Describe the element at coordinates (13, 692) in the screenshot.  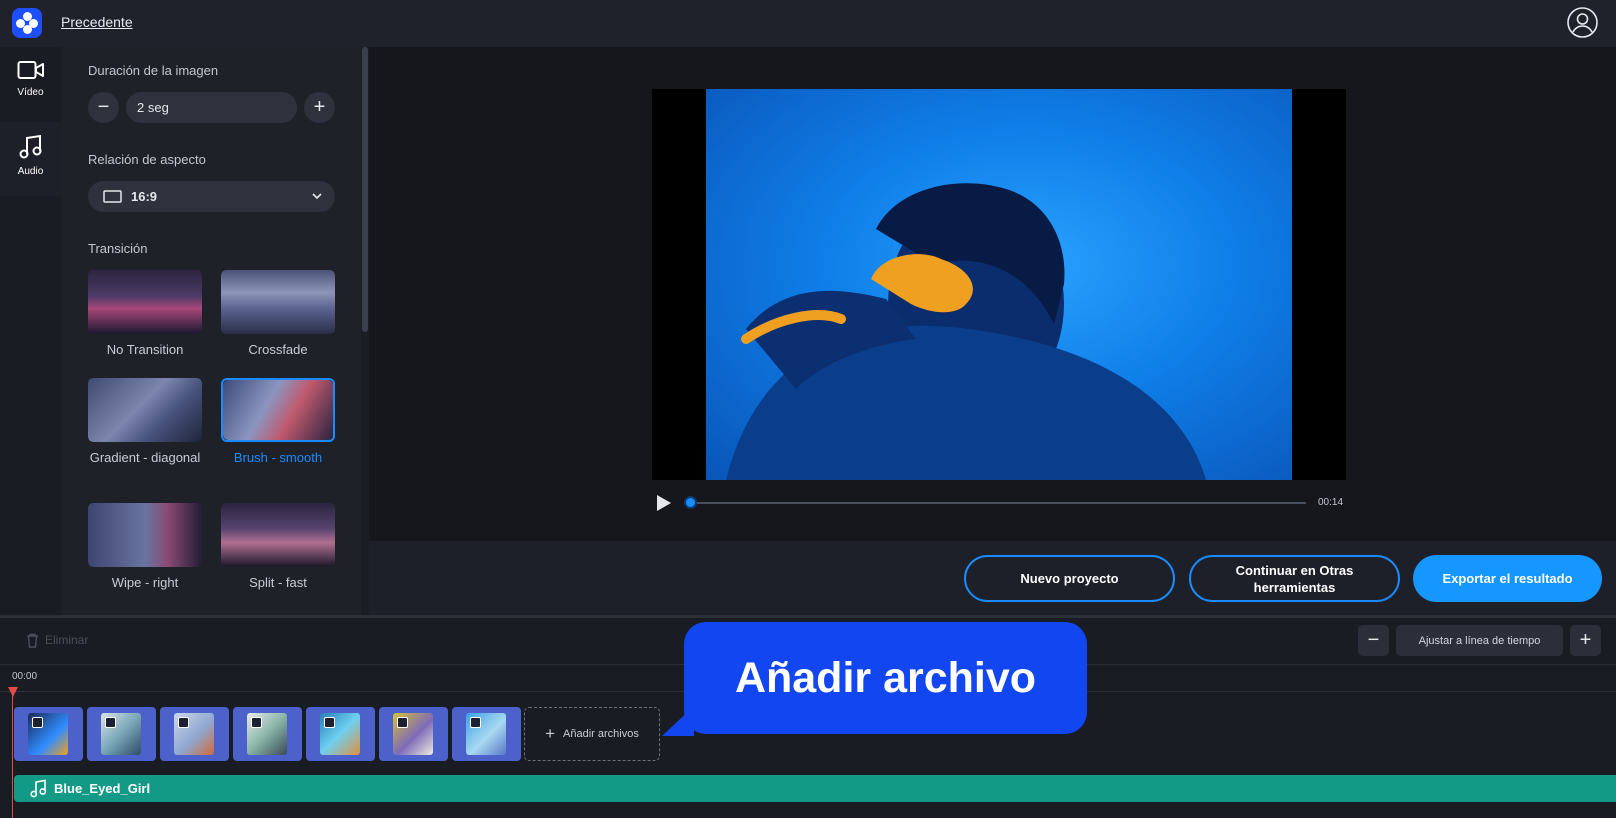
I see `playhead-marker` at that location.